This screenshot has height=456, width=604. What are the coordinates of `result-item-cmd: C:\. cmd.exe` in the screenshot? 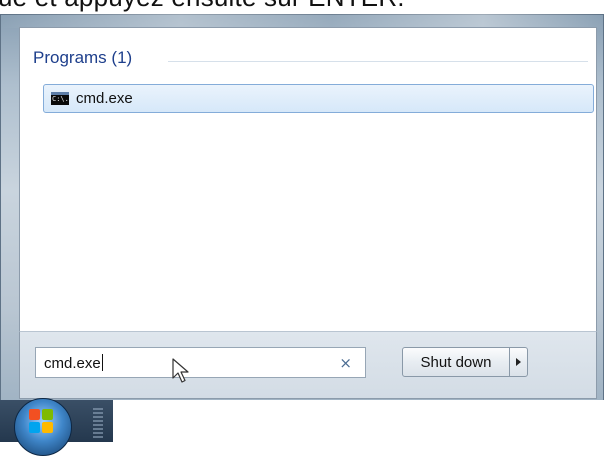 It's located at (318, 98).